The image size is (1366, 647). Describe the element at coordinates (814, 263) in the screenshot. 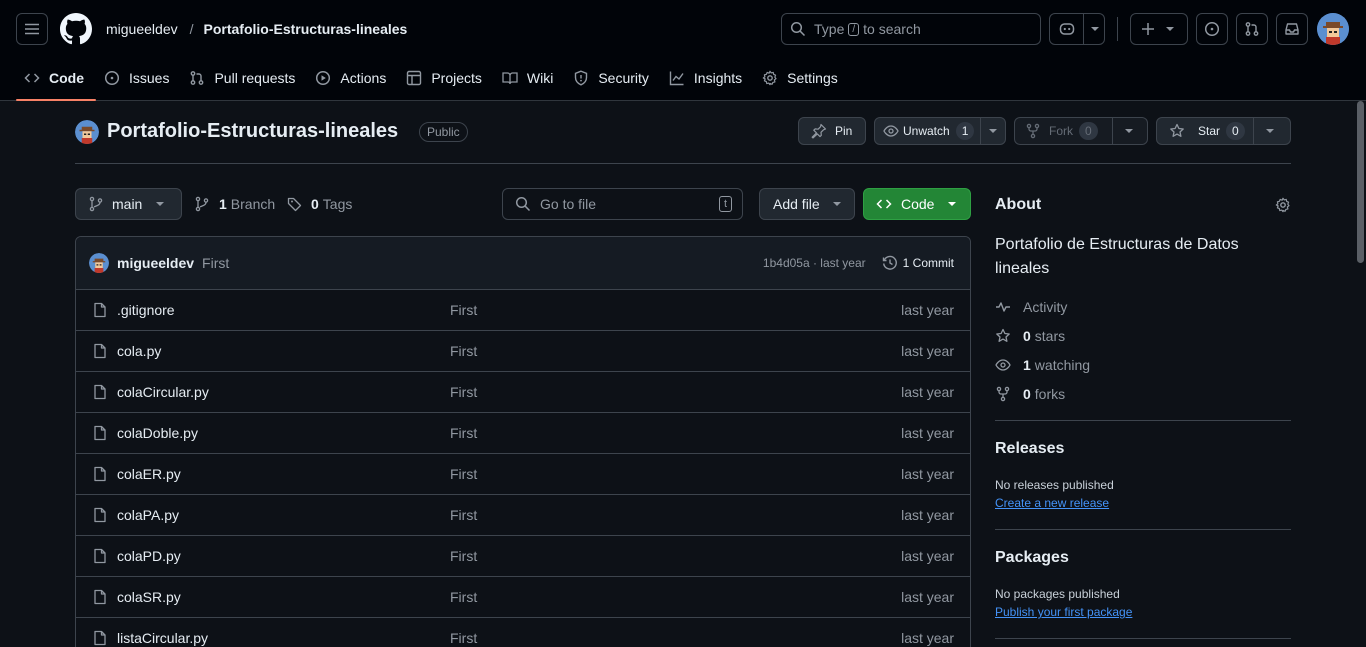

I see `commit-hash-time: 1b4d05a · last year` at that location.